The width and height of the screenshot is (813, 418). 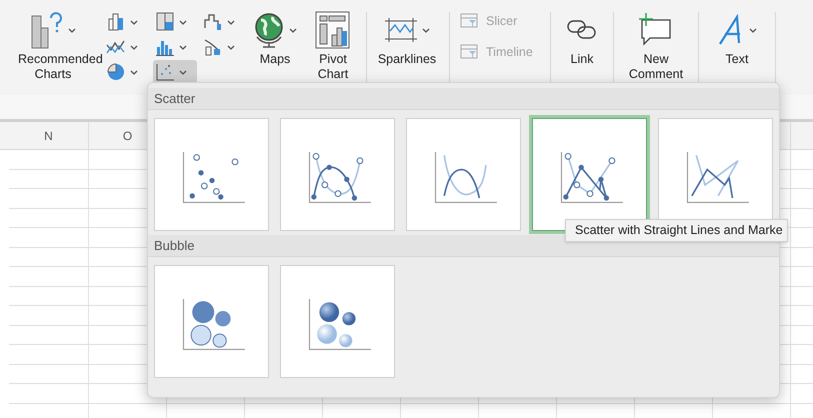 What do you see at coordinates (656, 45) in the screenshot?
I see `new-comment-button: New Comment` at bounding box center [656, 45].